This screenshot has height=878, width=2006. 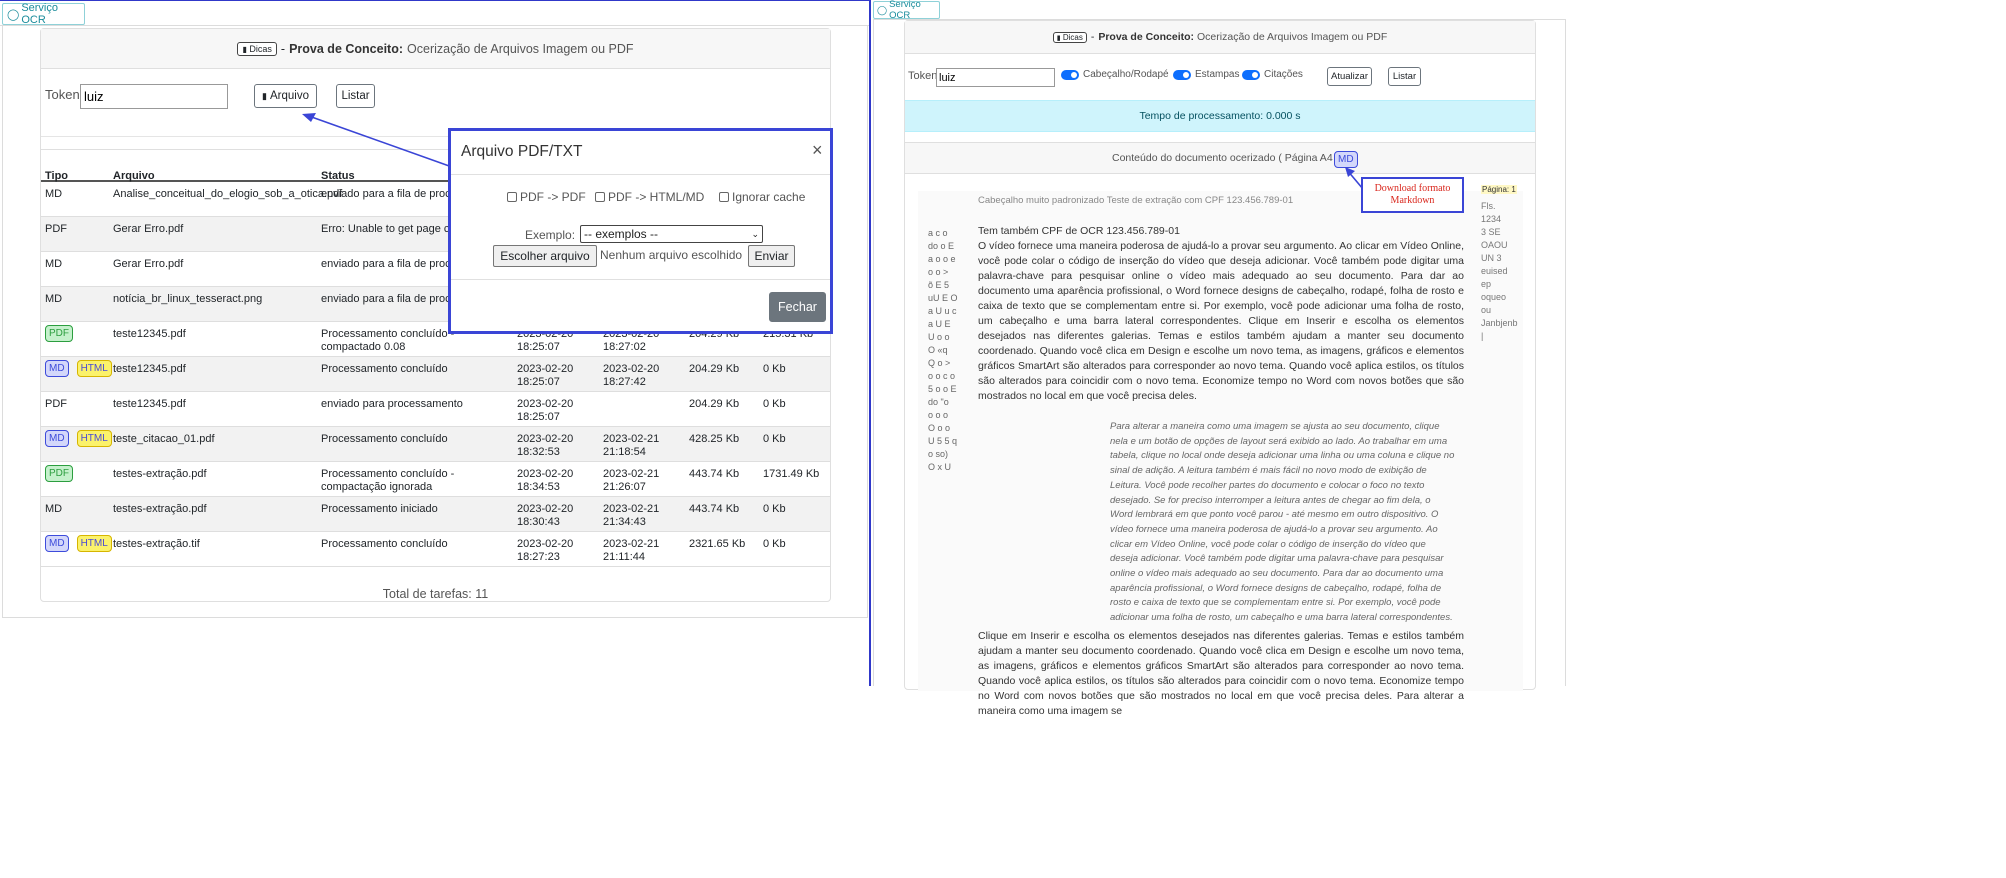 What do you see at coordinates (640, 174) in the screenshot?
I see `modal-title-divider` at bounding box center [640, 174].